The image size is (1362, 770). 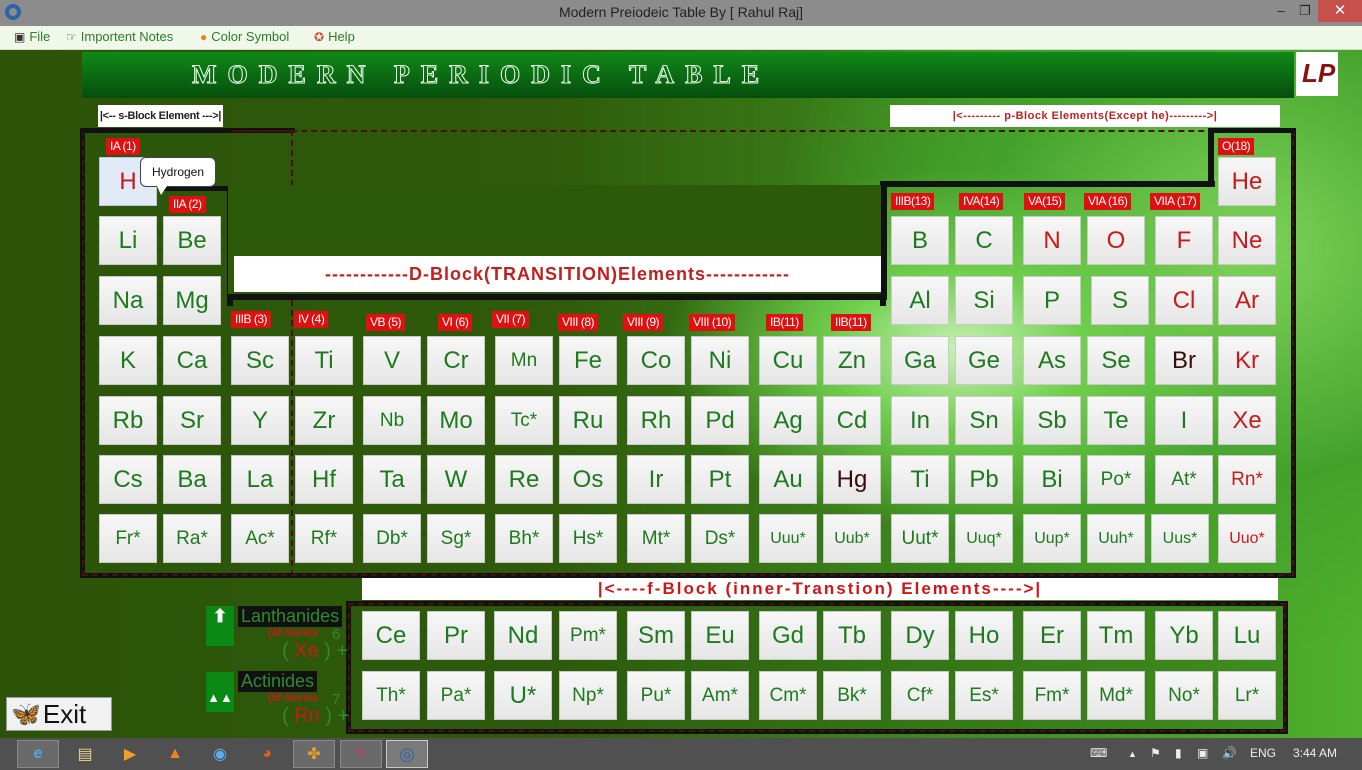 I want to click on element-Zn: Zn, so click(x=852, y=360).